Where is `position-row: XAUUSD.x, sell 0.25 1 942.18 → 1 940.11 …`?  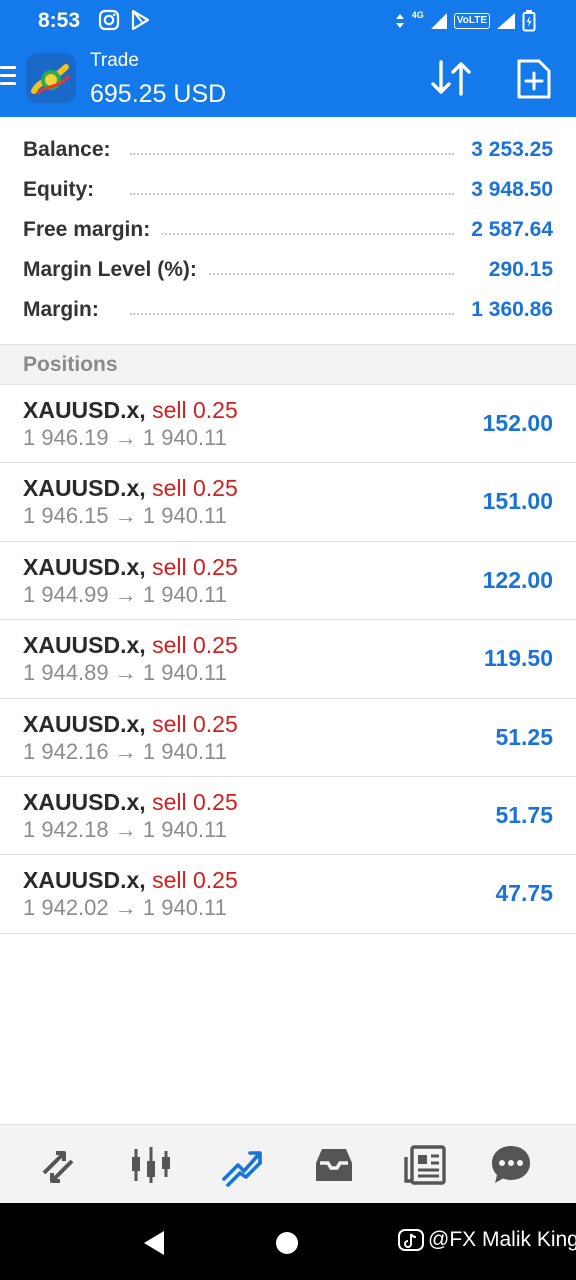 position-row: XAUUSD.x, sell 0.25 1 942.18 → 1 940.11 … is located at coordinates (288, 816).